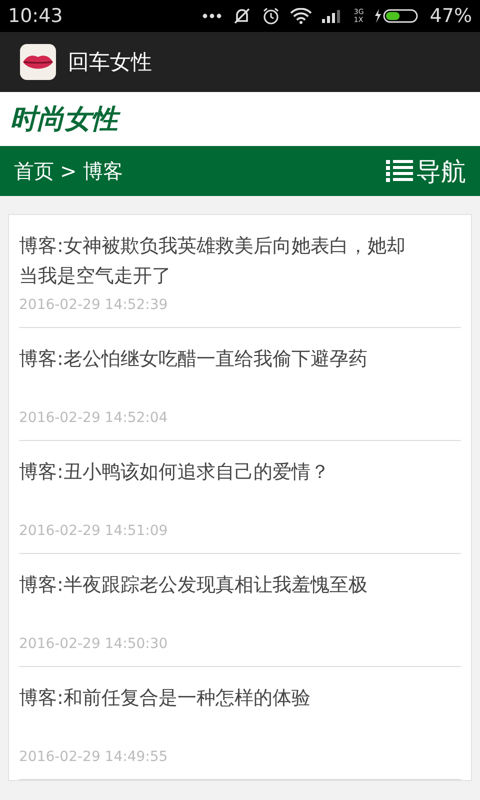 This screenshot has width=480, height=800. I want to click on more-icon, so click(212, 16).